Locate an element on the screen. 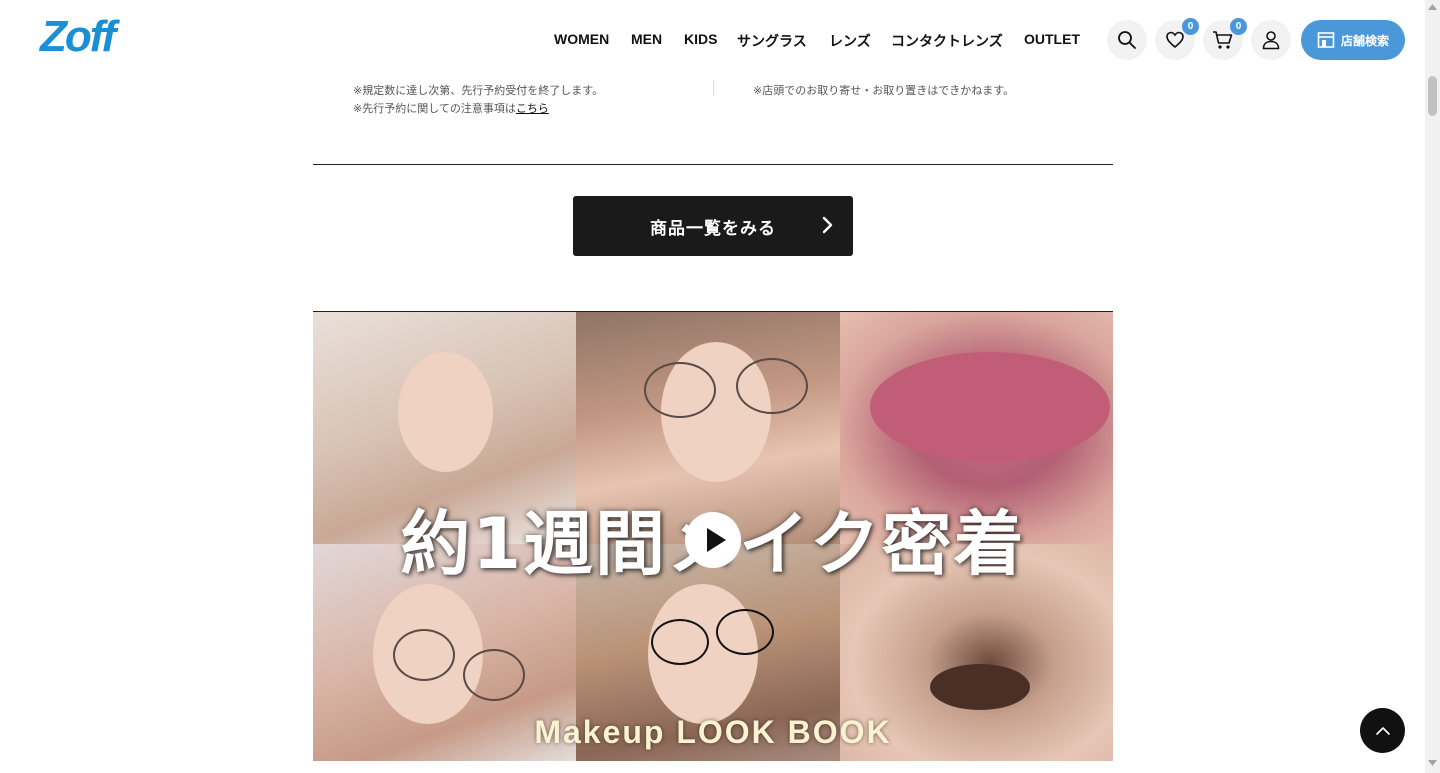  scroll-down-arrow-icon is located at coordinates (1432, 763).